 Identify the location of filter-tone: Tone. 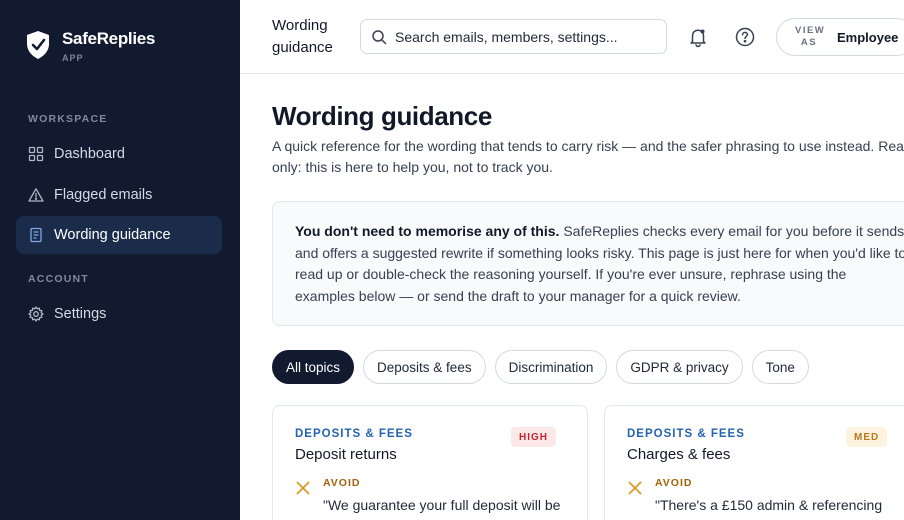
(780, 367).